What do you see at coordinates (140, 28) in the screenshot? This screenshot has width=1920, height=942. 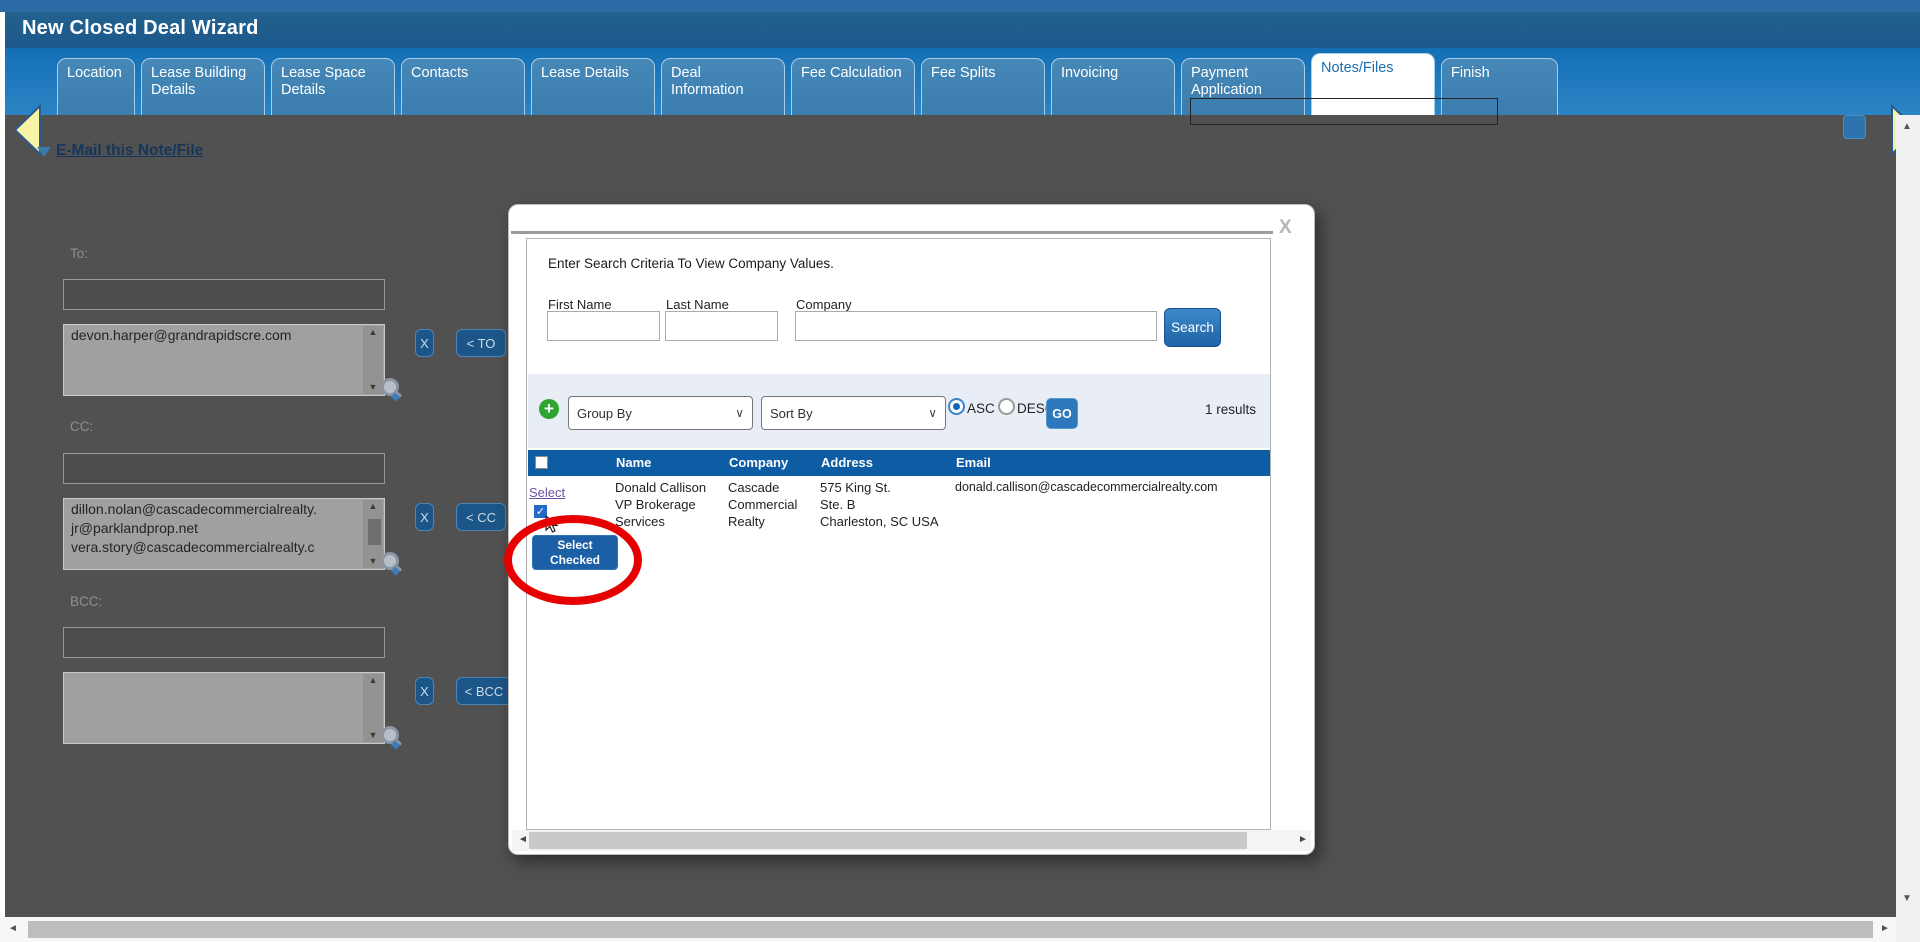 I see `page-title: New Closed Deal Wizard` at bounding box center [140, 28].